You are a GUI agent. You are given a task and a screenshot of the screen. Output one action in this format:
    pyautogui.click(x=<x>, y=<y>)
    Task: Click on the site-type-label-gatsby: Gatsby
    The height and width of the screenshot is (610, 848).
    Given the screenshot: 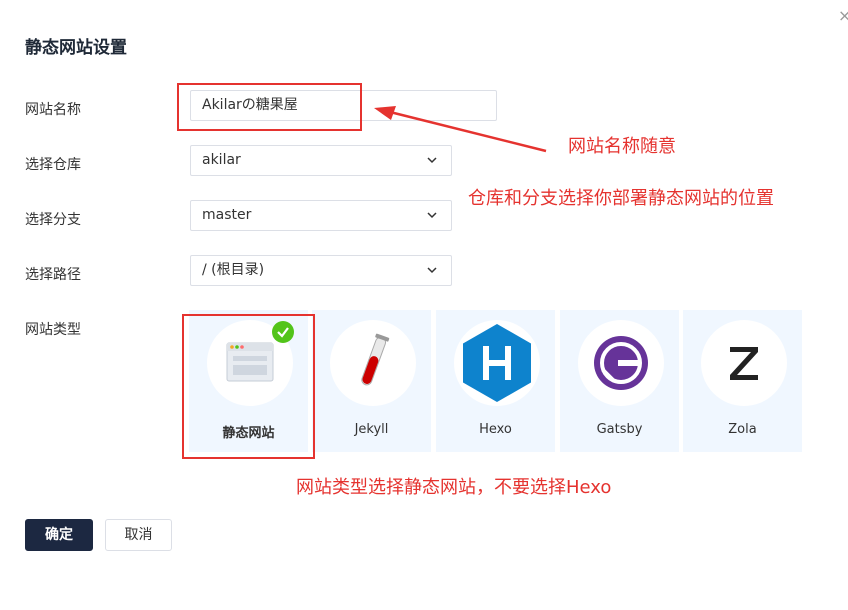 What is the action you would take?
    pyautogui.click(x=619, y=429)
    